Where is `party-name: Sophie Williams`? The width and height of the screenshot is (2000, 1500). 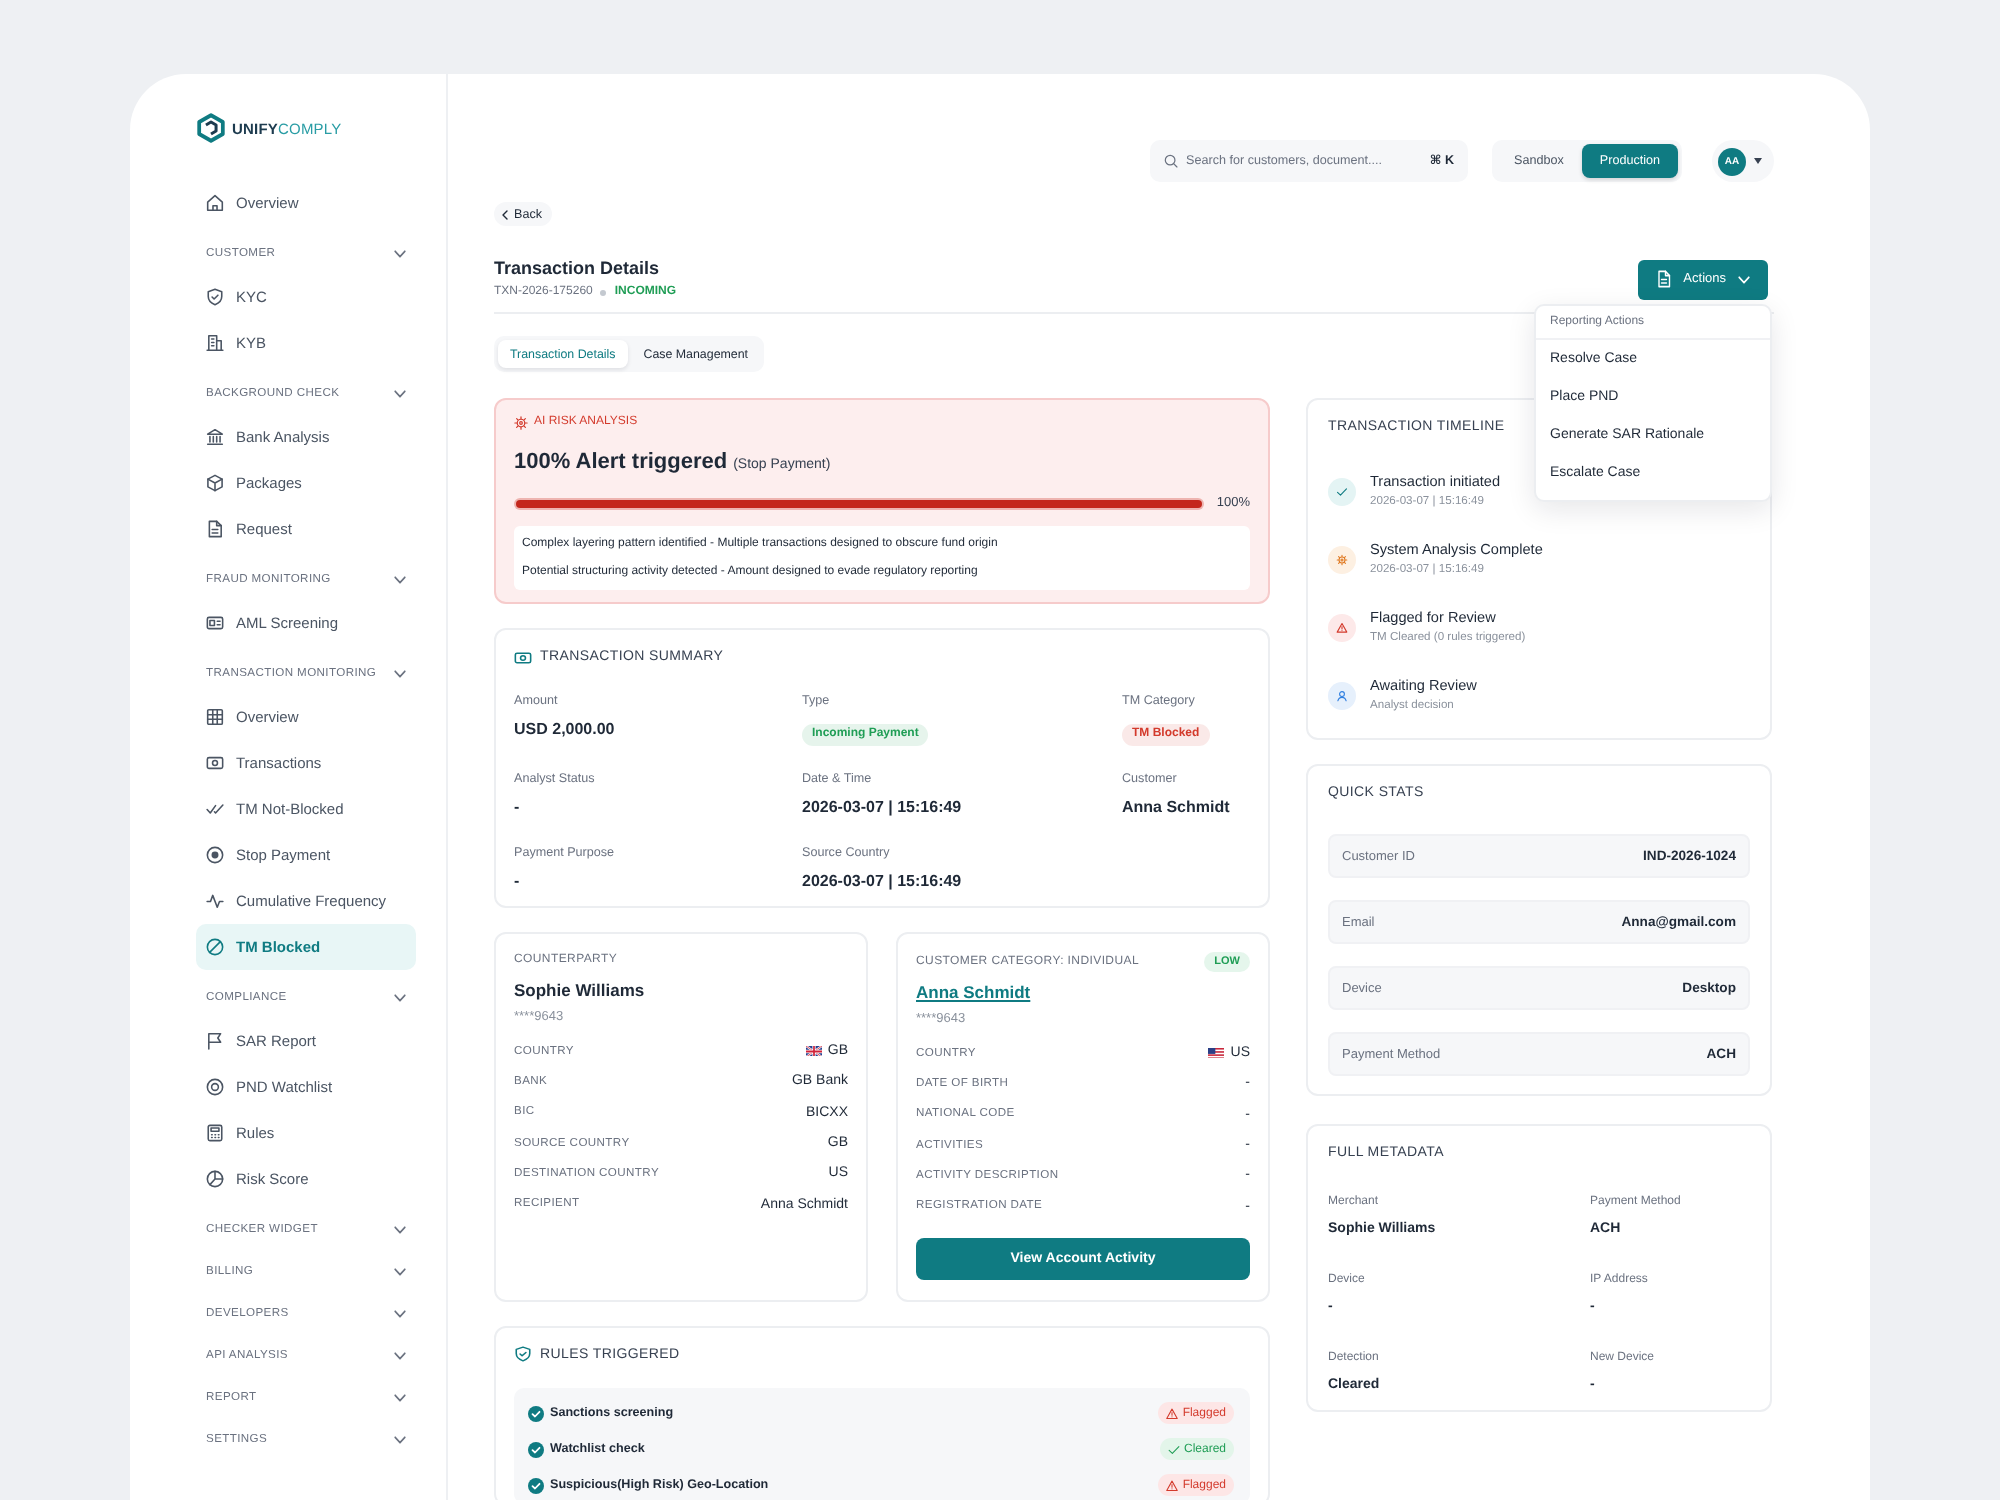 party-name: Sophie Williams is located at coordinates (579, 990).